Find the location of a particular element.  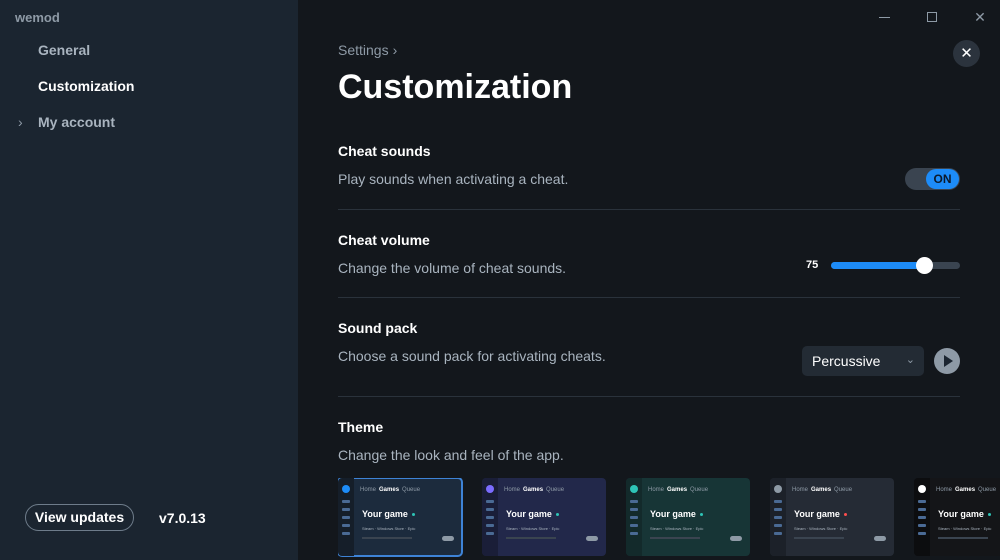

breadcrumb: Settings › is located at coordinates (367, 50).